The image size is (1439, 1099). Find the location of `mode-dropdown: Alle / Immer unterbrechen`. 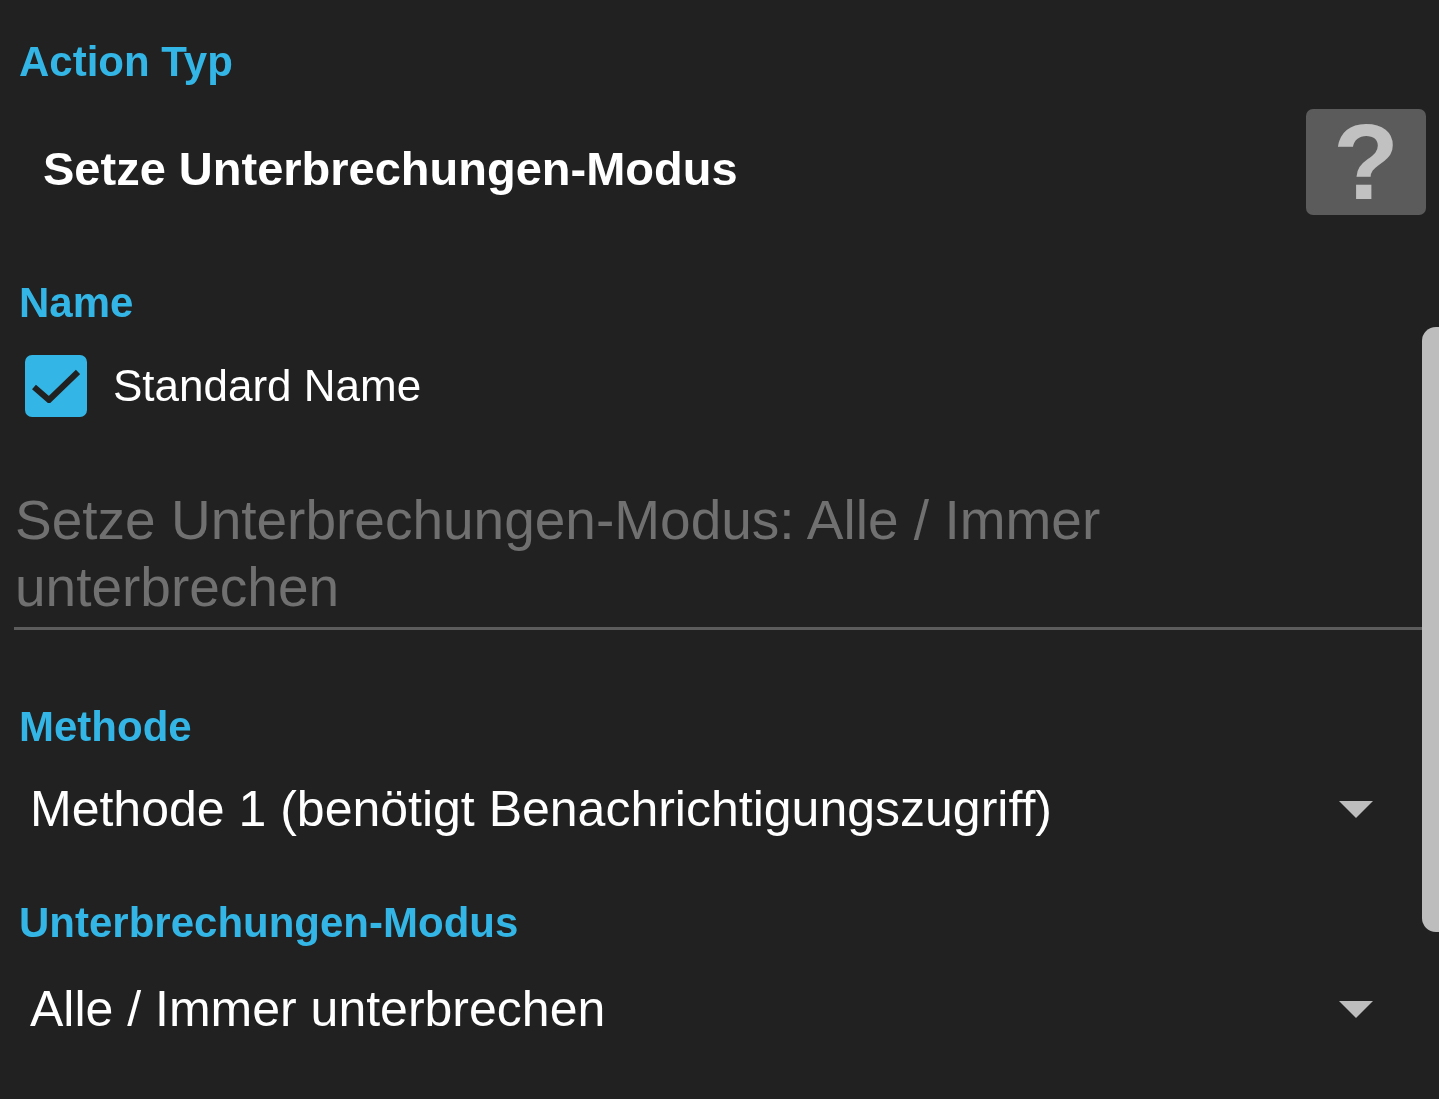

mode-dropdown: Alle / Immer unterbrechen is located at coordinates (704, 1009).